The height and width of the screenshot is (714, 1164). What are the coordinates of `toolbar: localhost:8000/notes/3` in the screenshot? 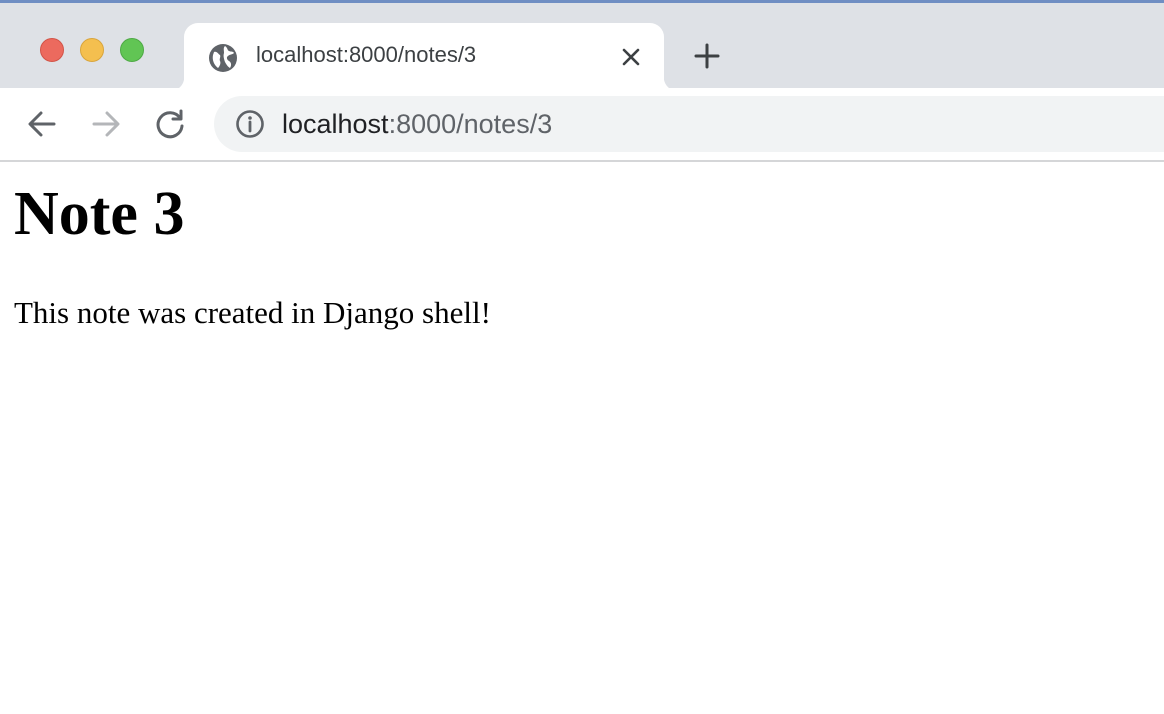 It's located at (582, 124).